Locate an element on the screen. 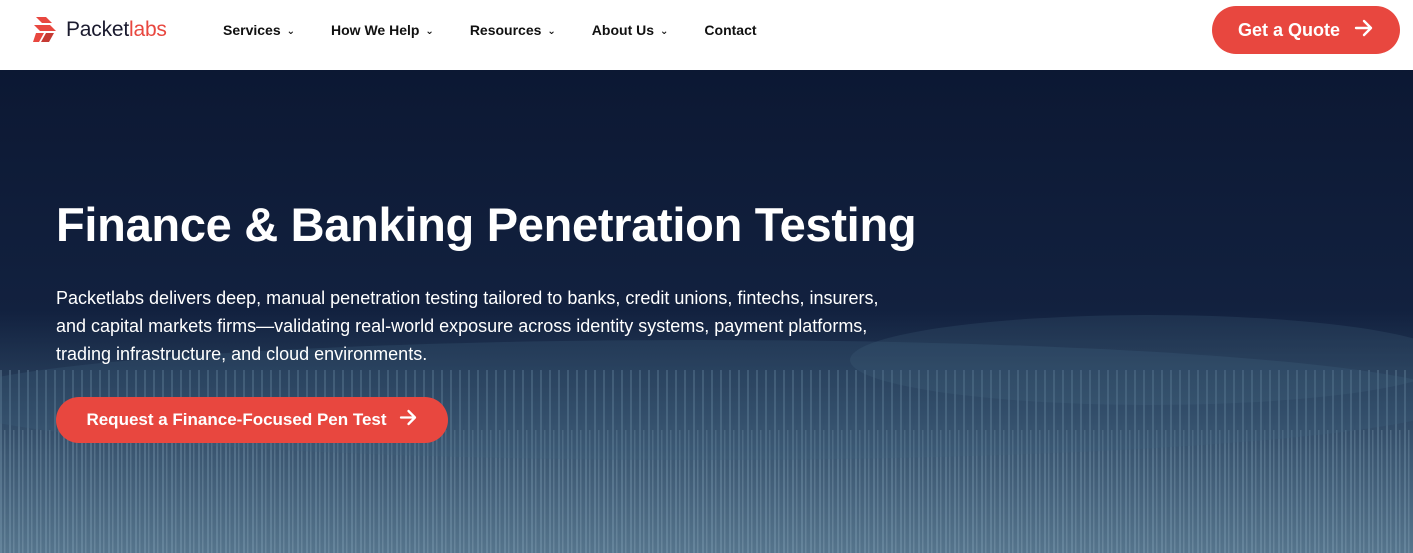  request-pen-test-label: Request a Finance-Focused Pen Test is located at coordinates (236, 419).